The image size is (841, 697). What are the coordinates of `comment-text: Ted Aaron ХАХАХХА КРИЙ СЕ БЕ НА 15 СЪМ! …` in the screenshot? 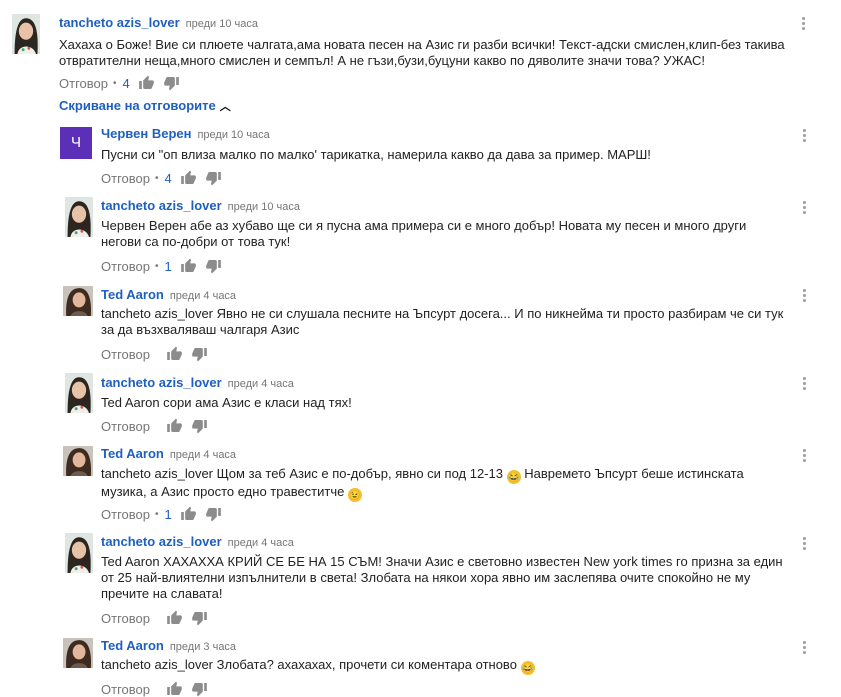 It's located at (442, 577).